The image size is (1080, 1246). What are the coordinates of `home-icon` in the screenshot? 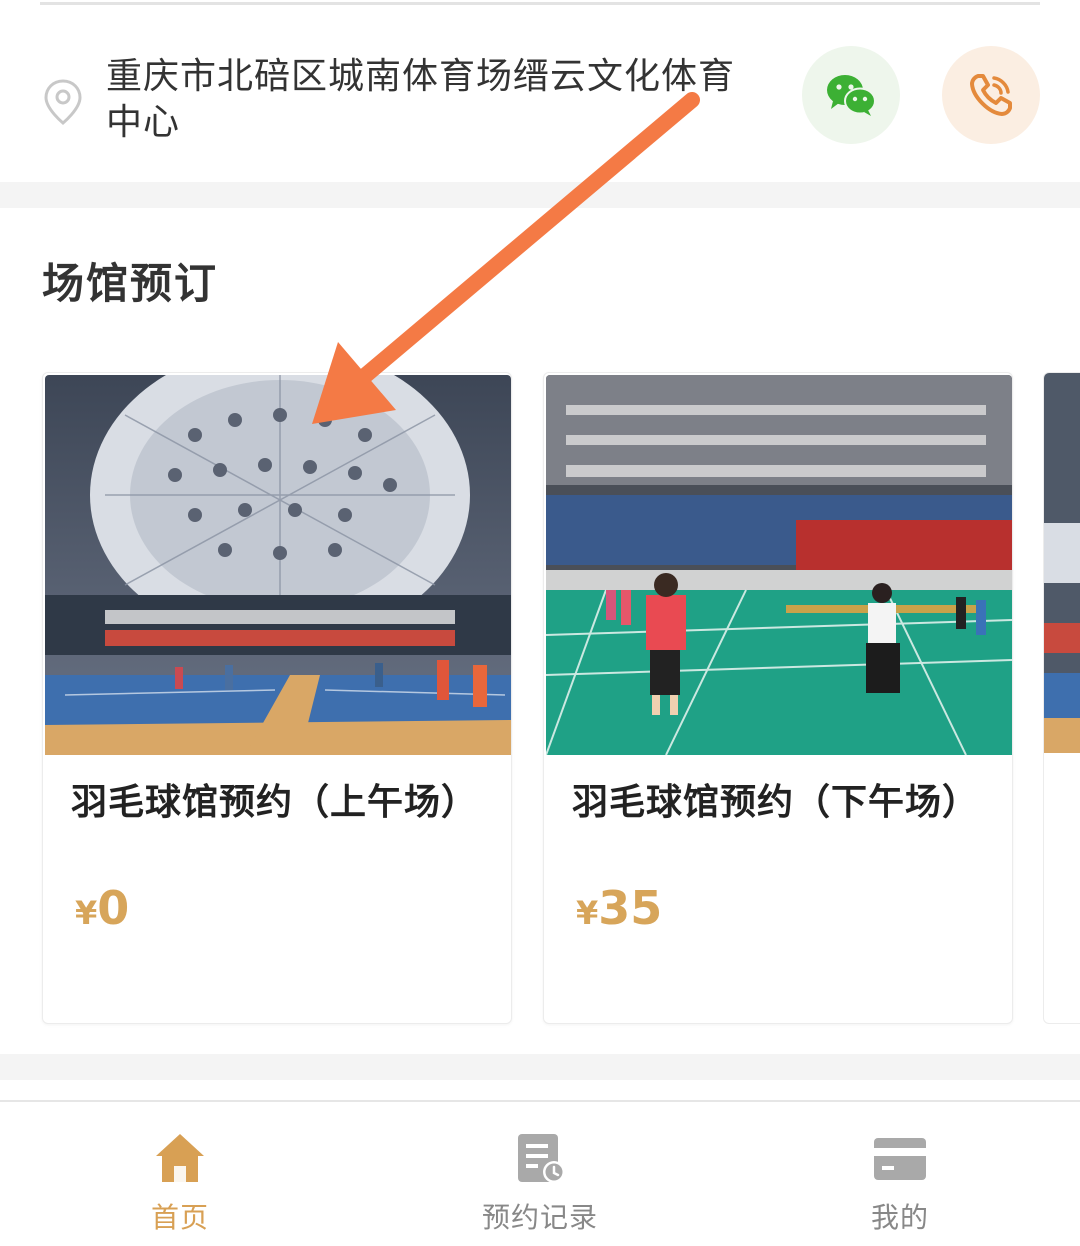 It's located at (180, 1158).